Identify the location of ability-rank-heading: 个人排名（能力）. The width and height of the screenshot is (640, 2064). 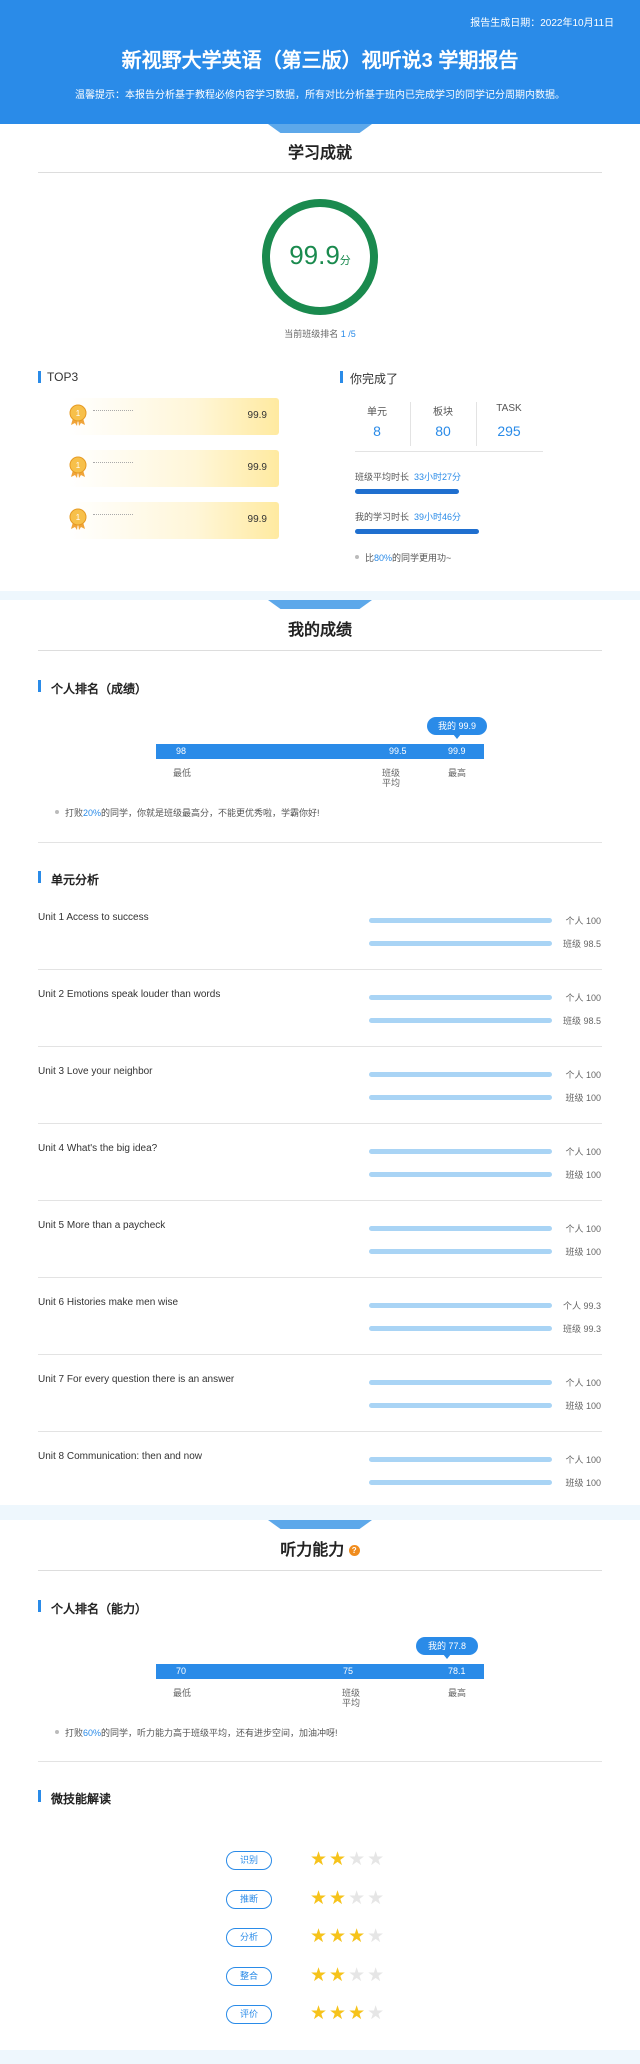
(99, 1609).